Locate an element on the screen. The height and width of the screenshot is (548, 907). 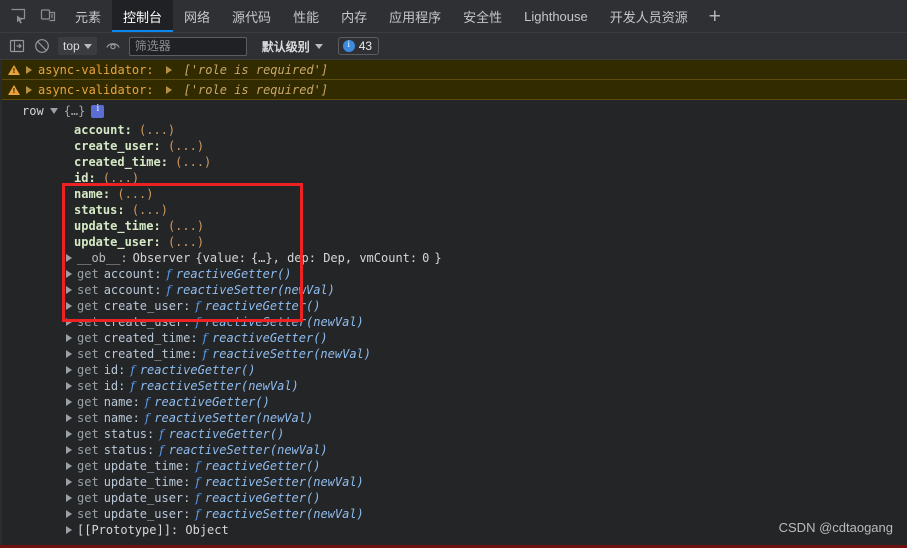
accessor-row: get created_time: f reactiveGetter() is located at coordinates (453, 338).